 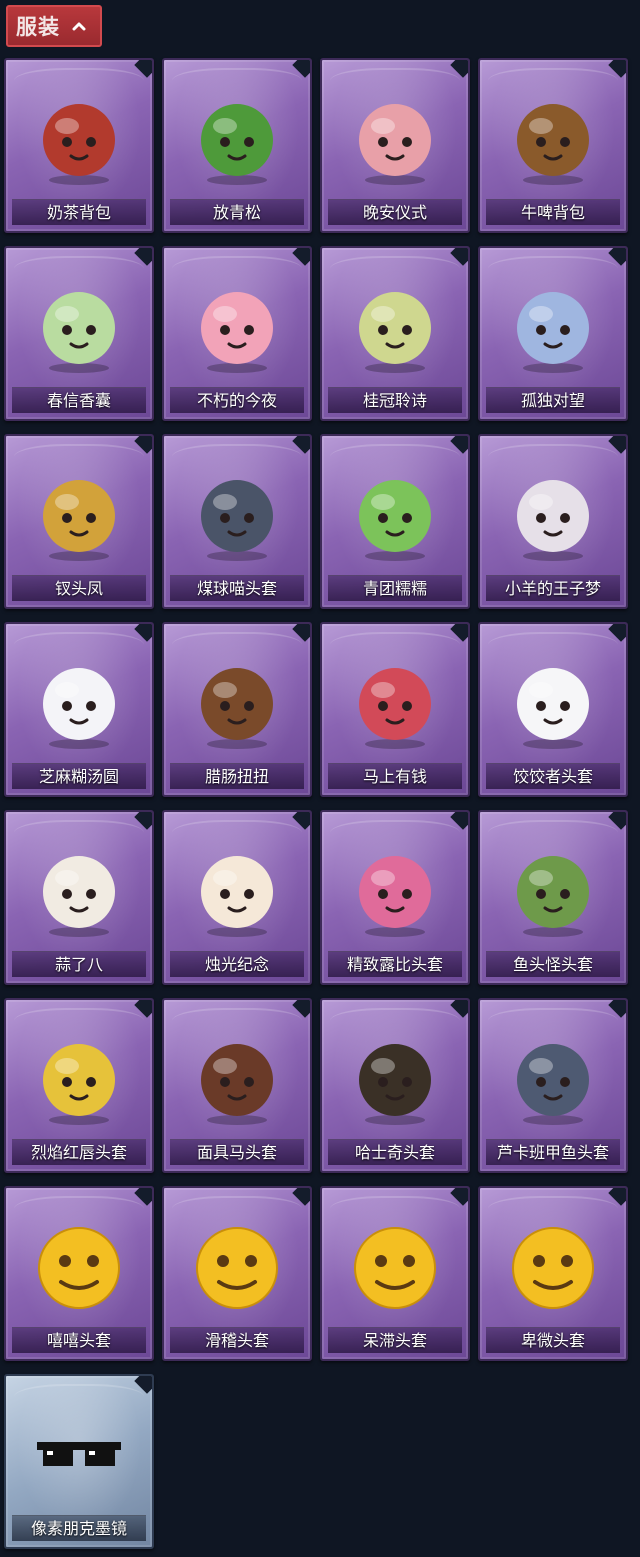 What do you see at coordinates (38, 27) in the screenshot?
I see `section-title: 服装` at bounding box center [38, 27].